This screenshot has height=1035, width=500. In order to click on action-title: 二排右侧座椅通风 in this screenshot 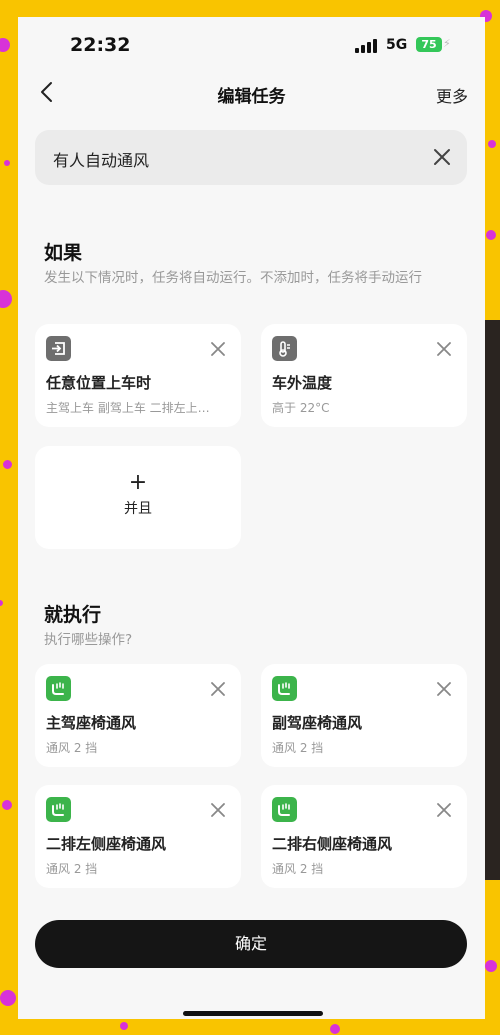, I will do `click(332, 844)`.